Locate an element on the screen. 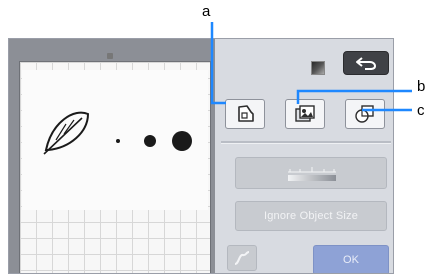 Image resolution: width=433 pixels, height=278 pixels. overlap-shapes-button is located at coordinates (365, 114).